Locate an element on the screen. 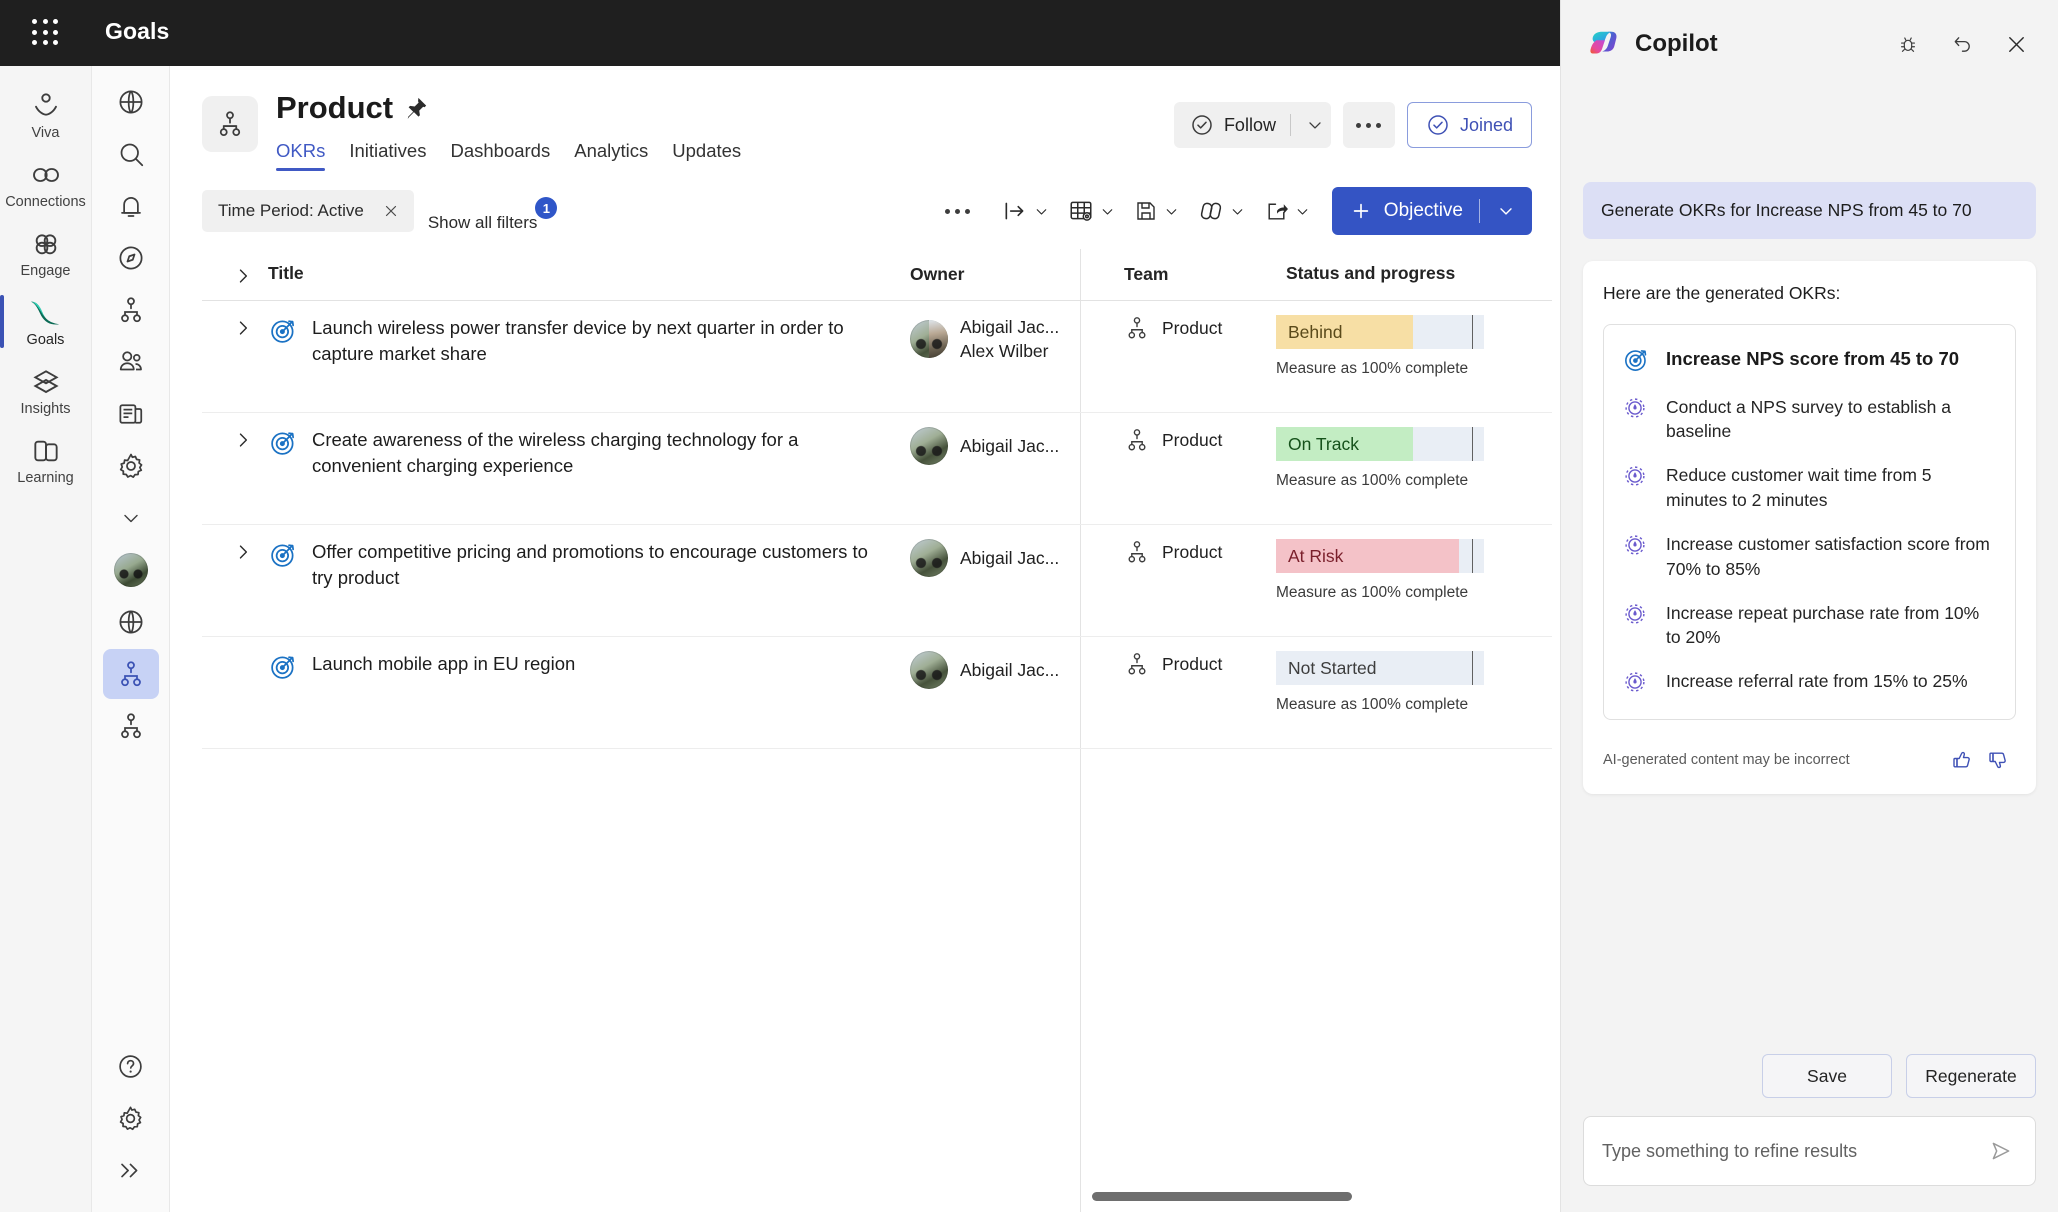 The height and width of the screenshot is (1212, 2058). measure-text: Measure as 100% complete is located at coordinates (1372, 368).